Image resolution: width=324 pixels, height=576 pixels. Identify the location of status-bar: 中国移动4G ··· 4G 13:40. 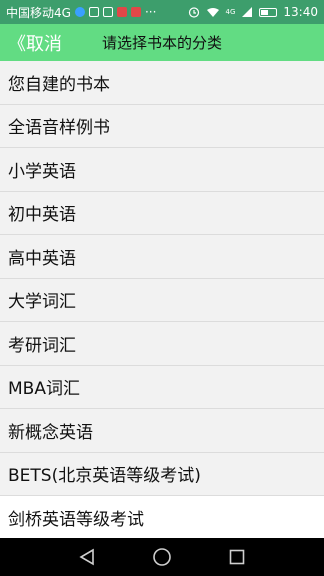
(162, 12).